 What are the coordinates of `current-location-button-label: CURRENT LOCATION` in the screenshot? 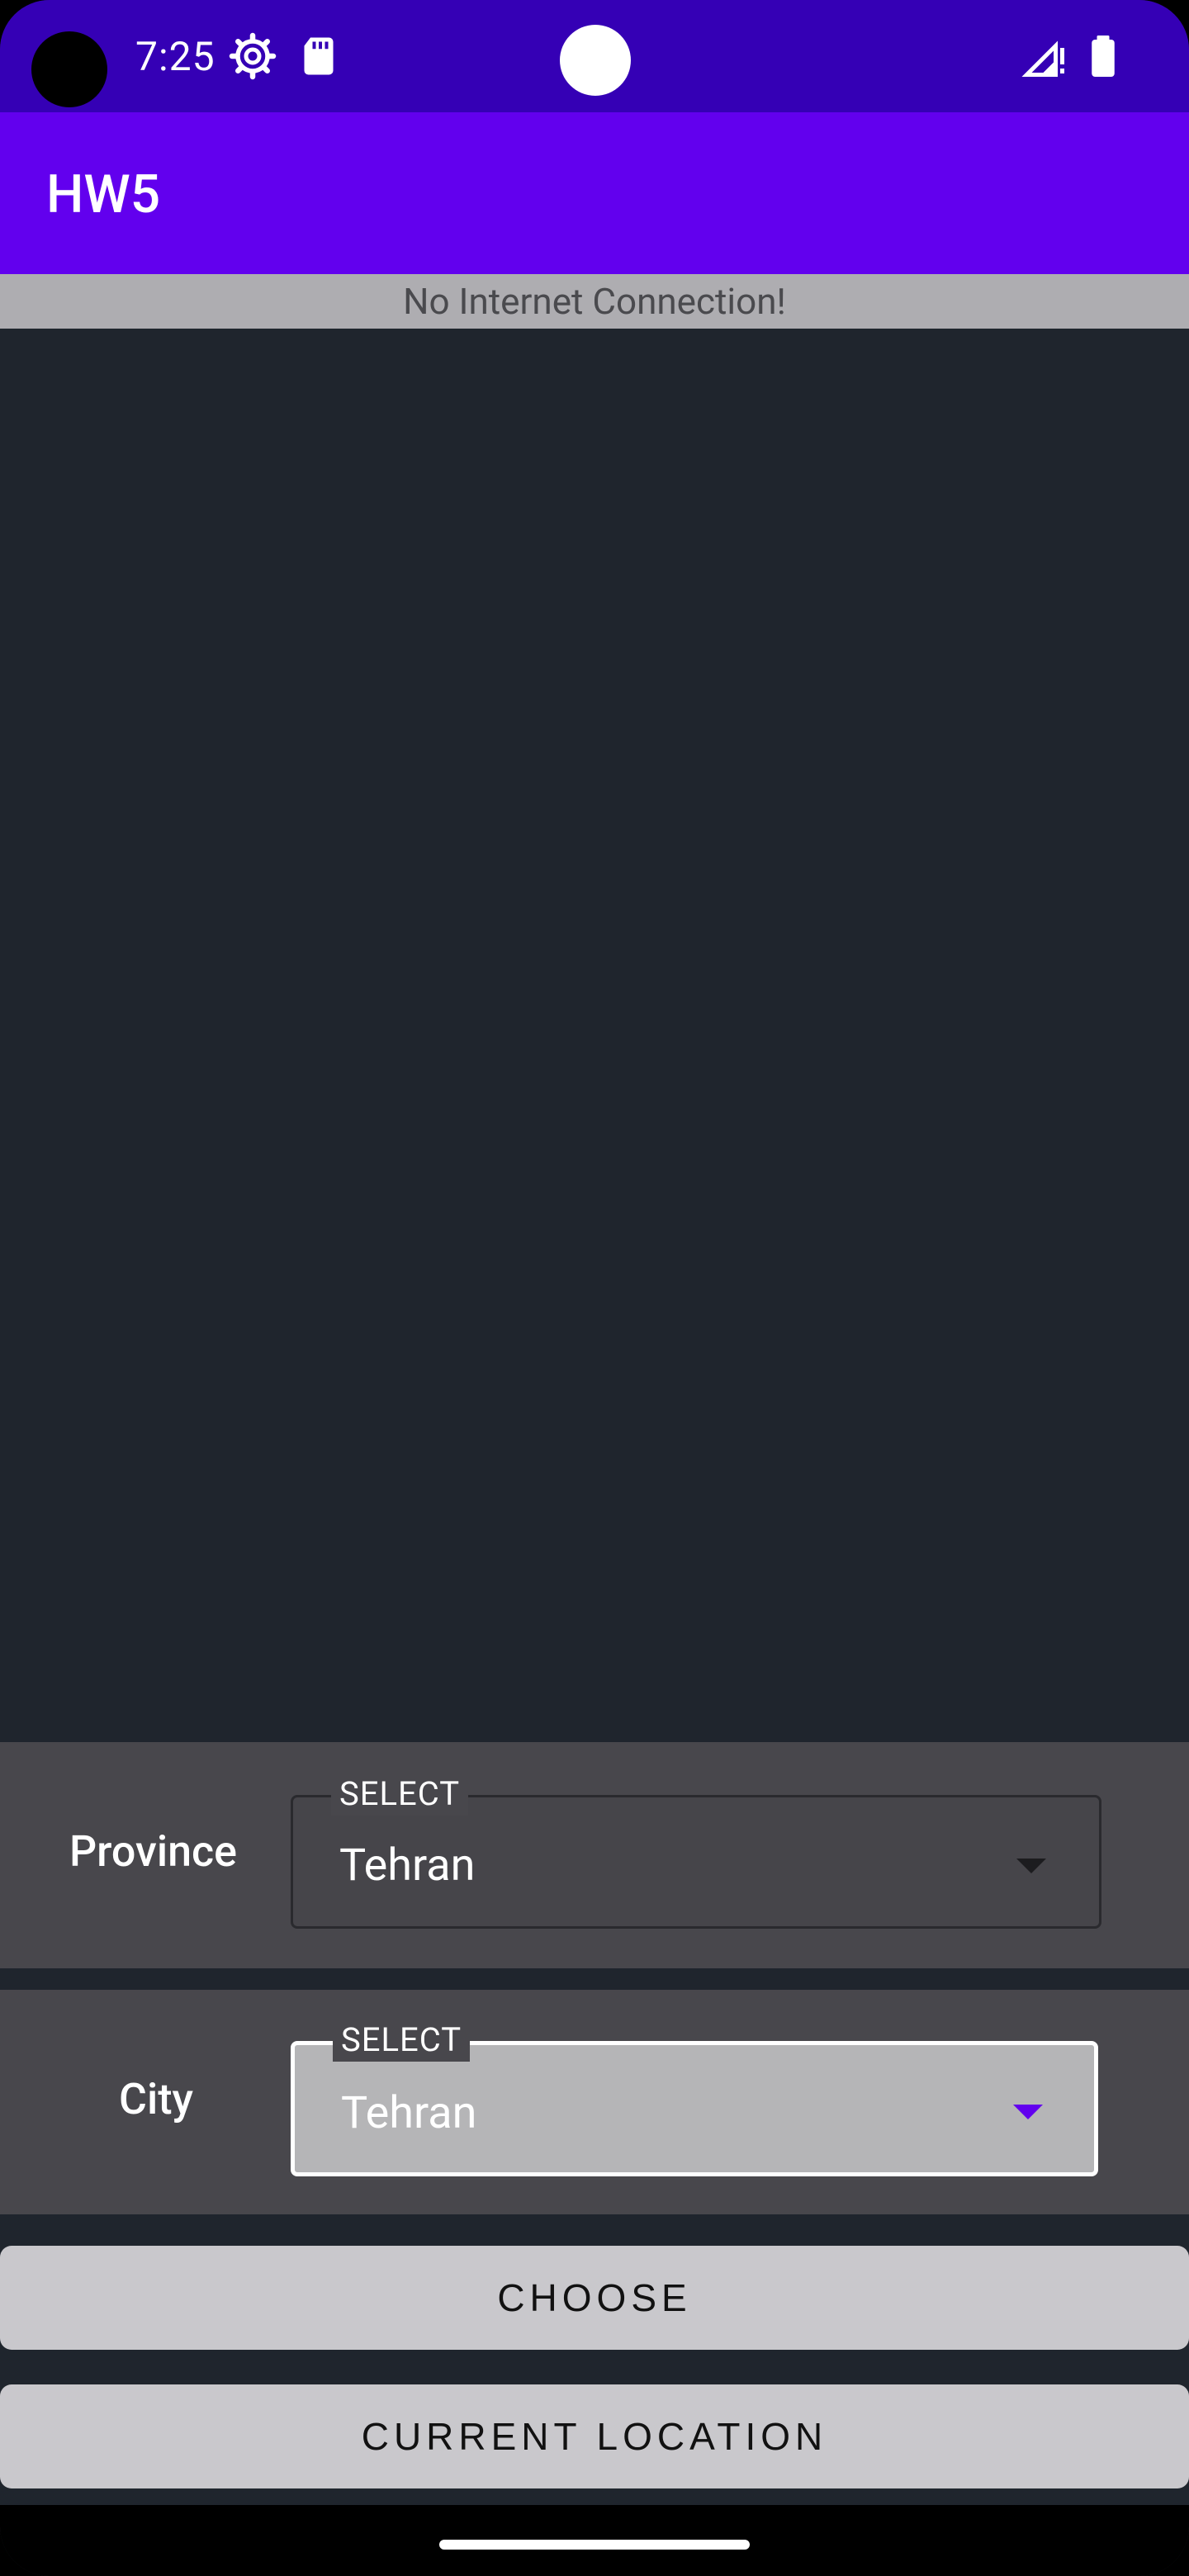 It's located at (594, 2436).